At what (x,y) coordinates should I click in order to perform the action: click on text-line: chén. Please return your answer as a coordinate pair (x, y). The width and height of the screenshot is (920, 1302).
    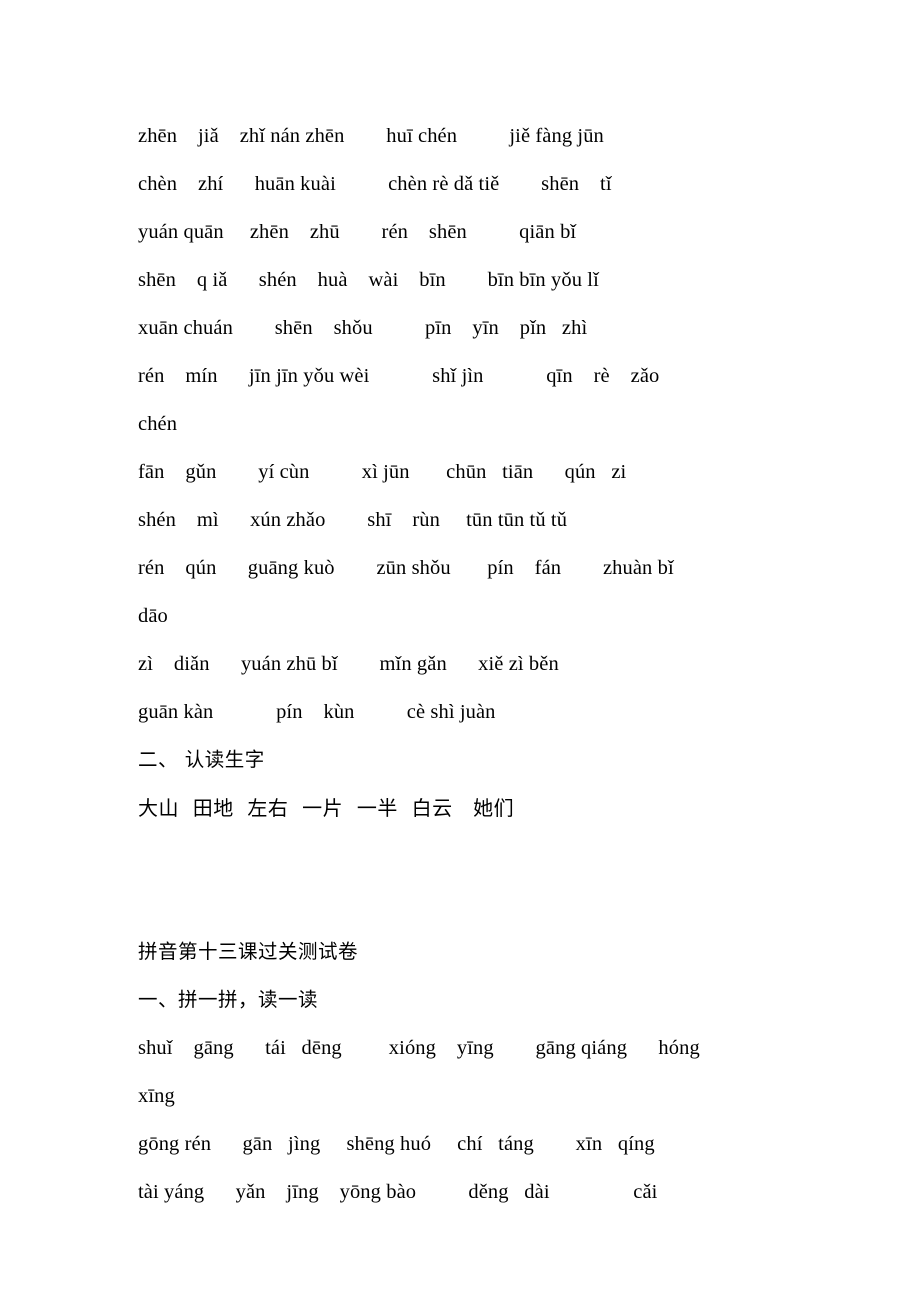
    Looking at the image, I should click on (158, 424).